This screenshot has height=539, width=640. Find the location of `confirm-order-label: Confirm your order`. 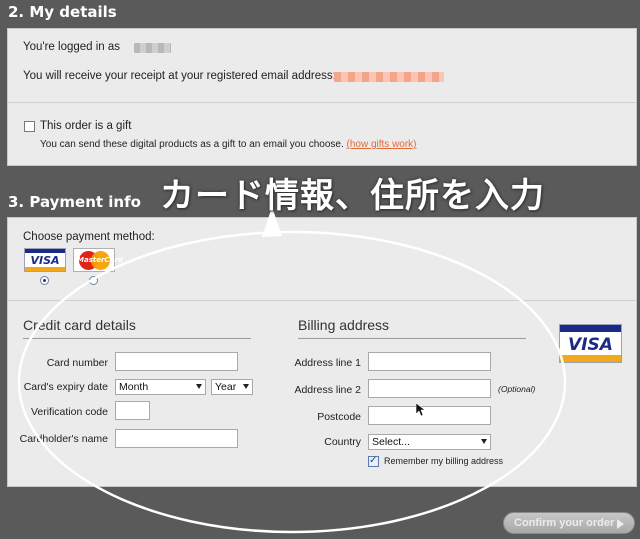

confirm-order-label: Confirm your order is located at coordinates (564, 523).